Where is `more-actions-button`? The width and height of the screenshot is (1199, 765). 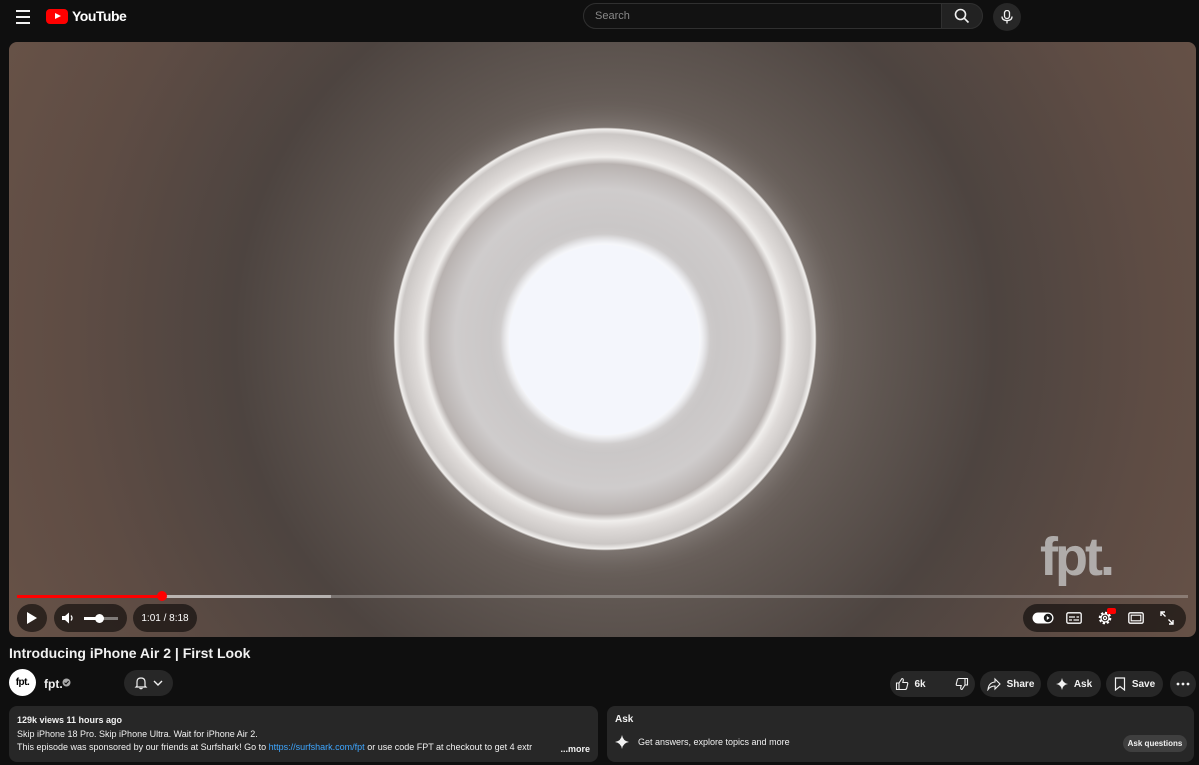 more-actions-button is located at coordinates (1183, 684).